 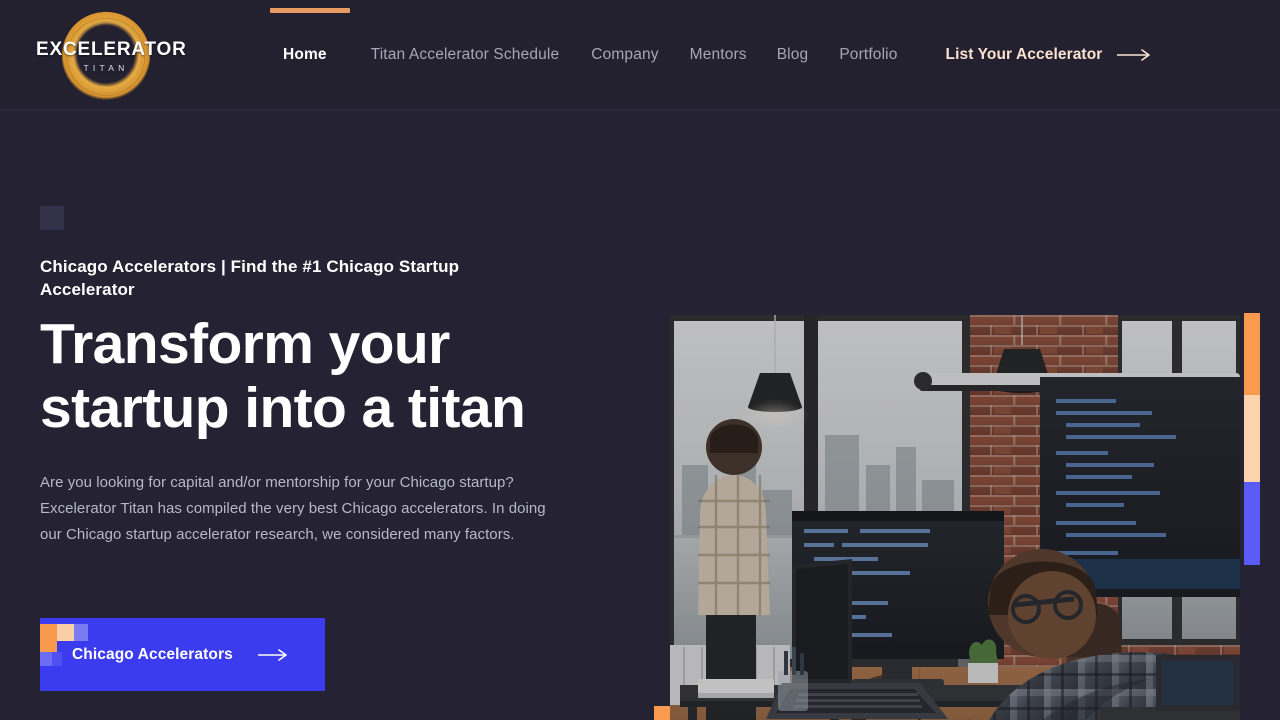 What do you see at coordinates (52, 218) in the screenshot?
I see `decorative-square` at bounding box center [52, 218].